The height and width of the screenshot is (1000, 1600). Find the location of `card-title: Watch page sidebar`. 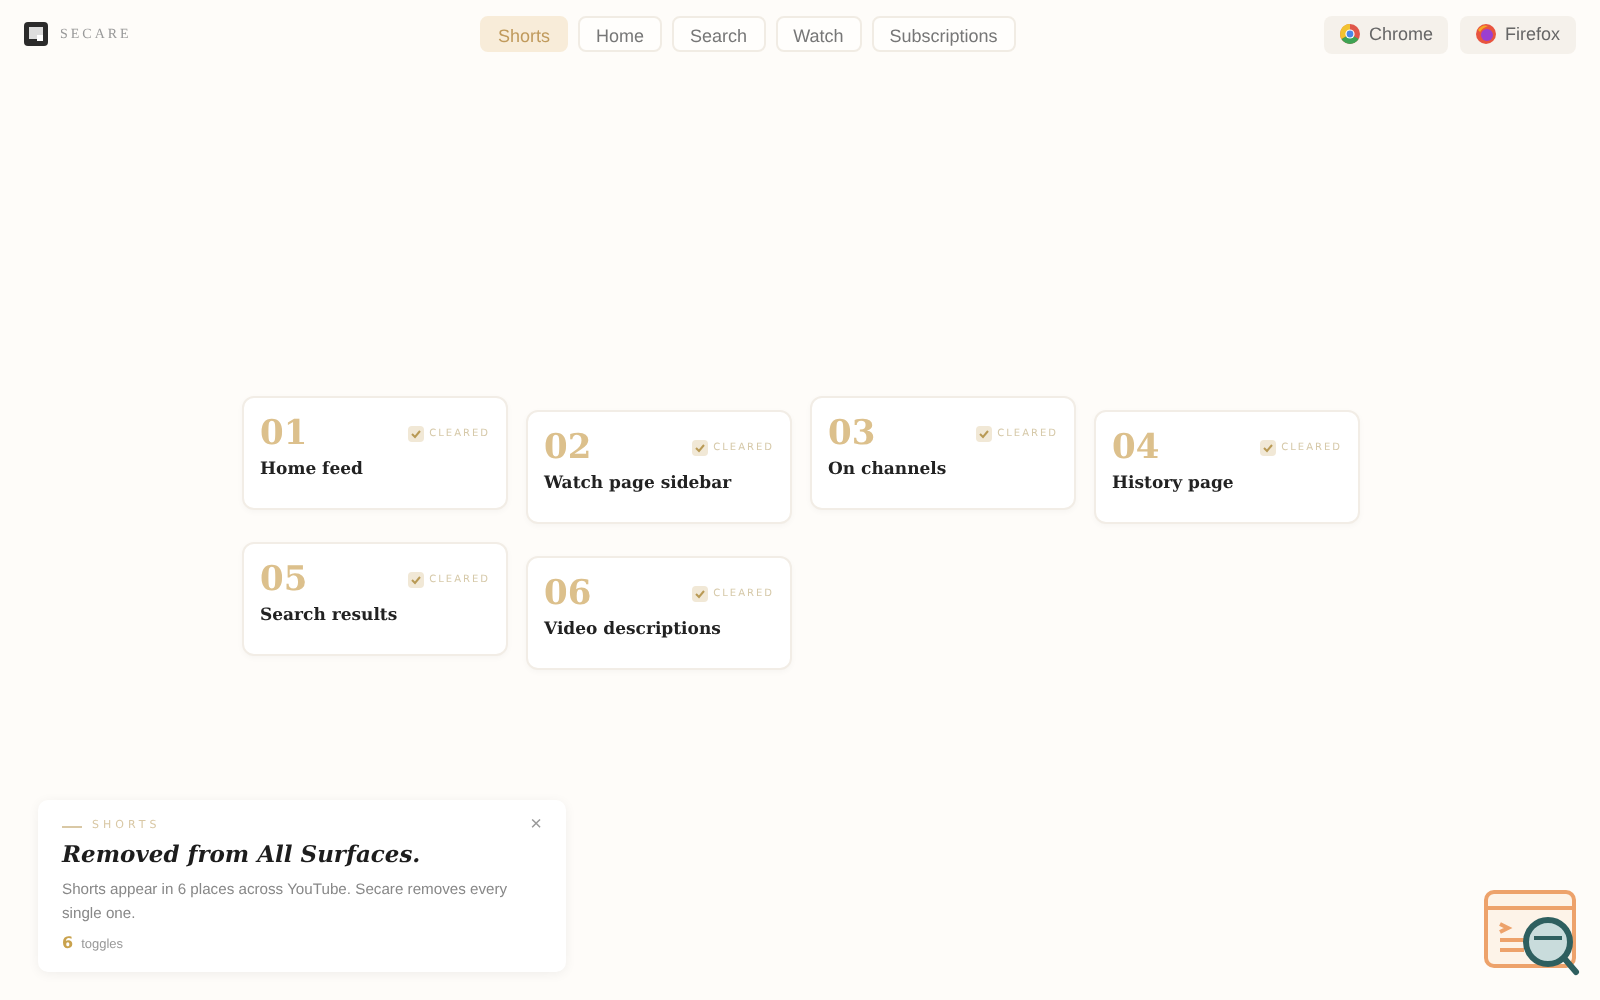

card-title: Watch page sidebar is located at coordinates (639, 484).